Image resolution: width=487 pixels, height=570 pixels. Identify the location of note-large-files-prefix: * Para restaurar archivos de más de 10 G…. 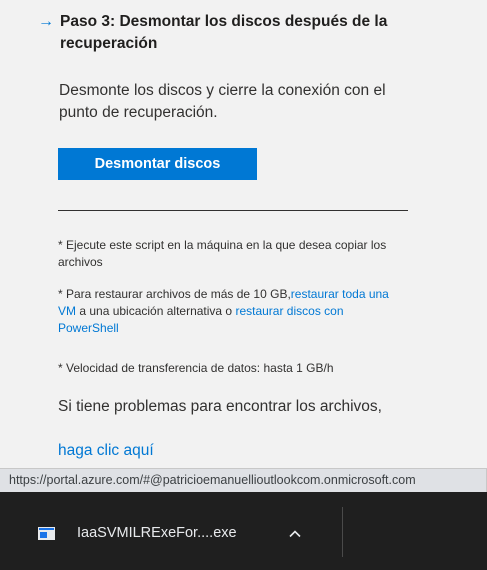
(174, 294).